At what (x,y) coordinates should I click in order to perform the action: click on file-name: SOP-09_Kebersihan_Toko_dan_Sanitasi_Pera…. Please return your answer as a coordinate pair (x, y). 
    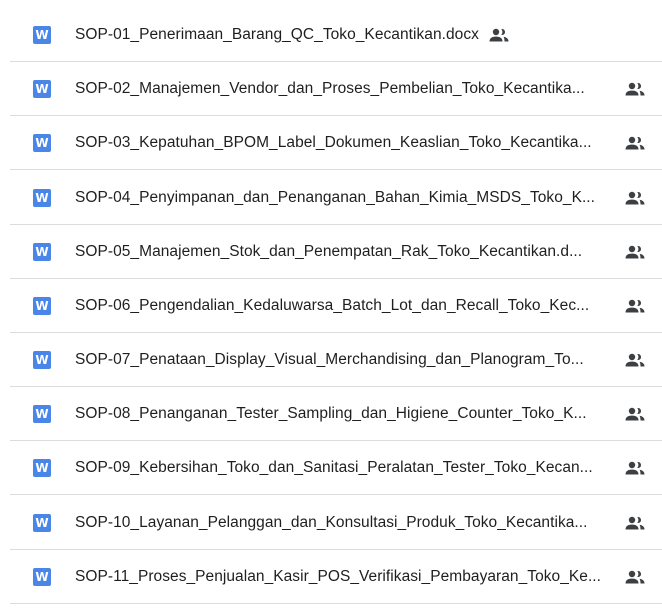
    Looking at the image, I should click on (334, 467).